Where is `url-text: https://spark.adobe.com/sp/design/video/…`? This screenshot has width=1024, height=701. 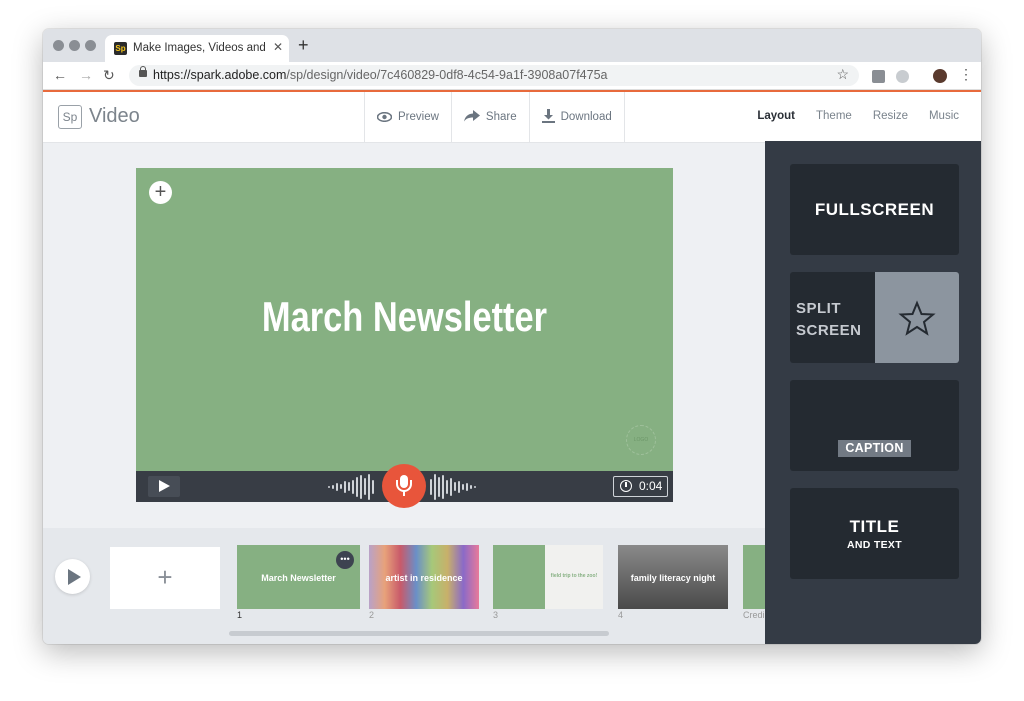 url-text: https://spark.adobe.com/sp/design/video/… is located at coordinates (380, 75).